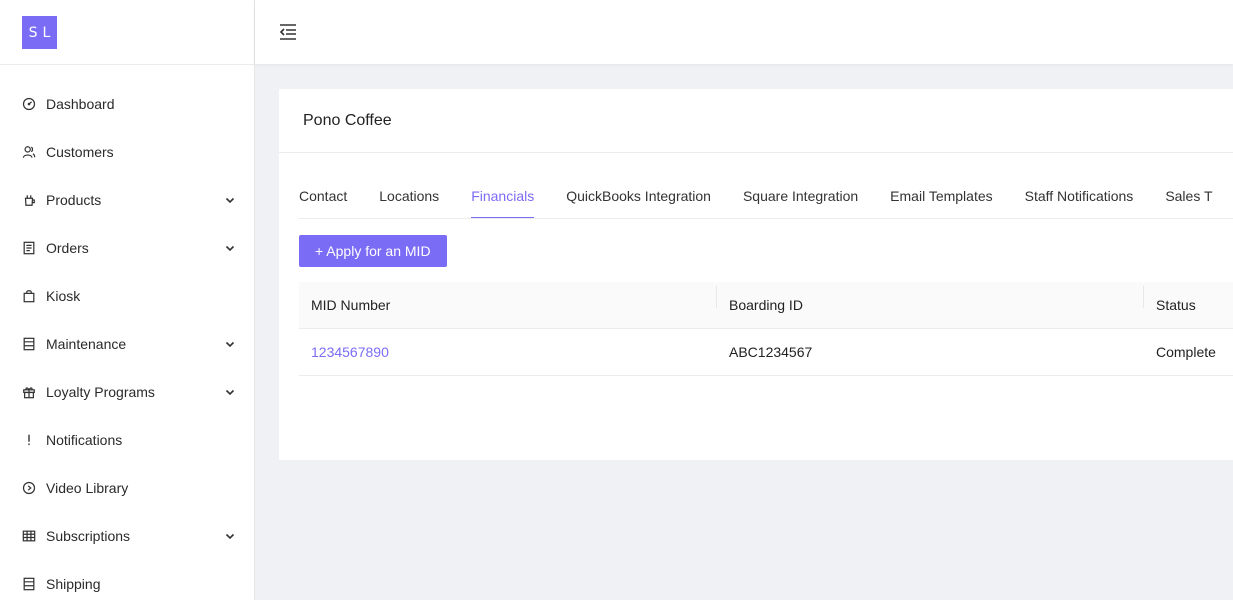  Describe the element at coordinates (29, 248) in the screenshot. I see `orders-icon` at that location.